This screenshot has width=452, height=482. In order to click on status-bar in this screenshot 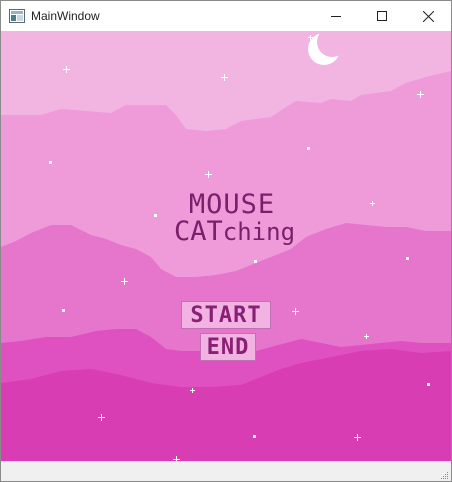, I will do `click(226, 471)`.